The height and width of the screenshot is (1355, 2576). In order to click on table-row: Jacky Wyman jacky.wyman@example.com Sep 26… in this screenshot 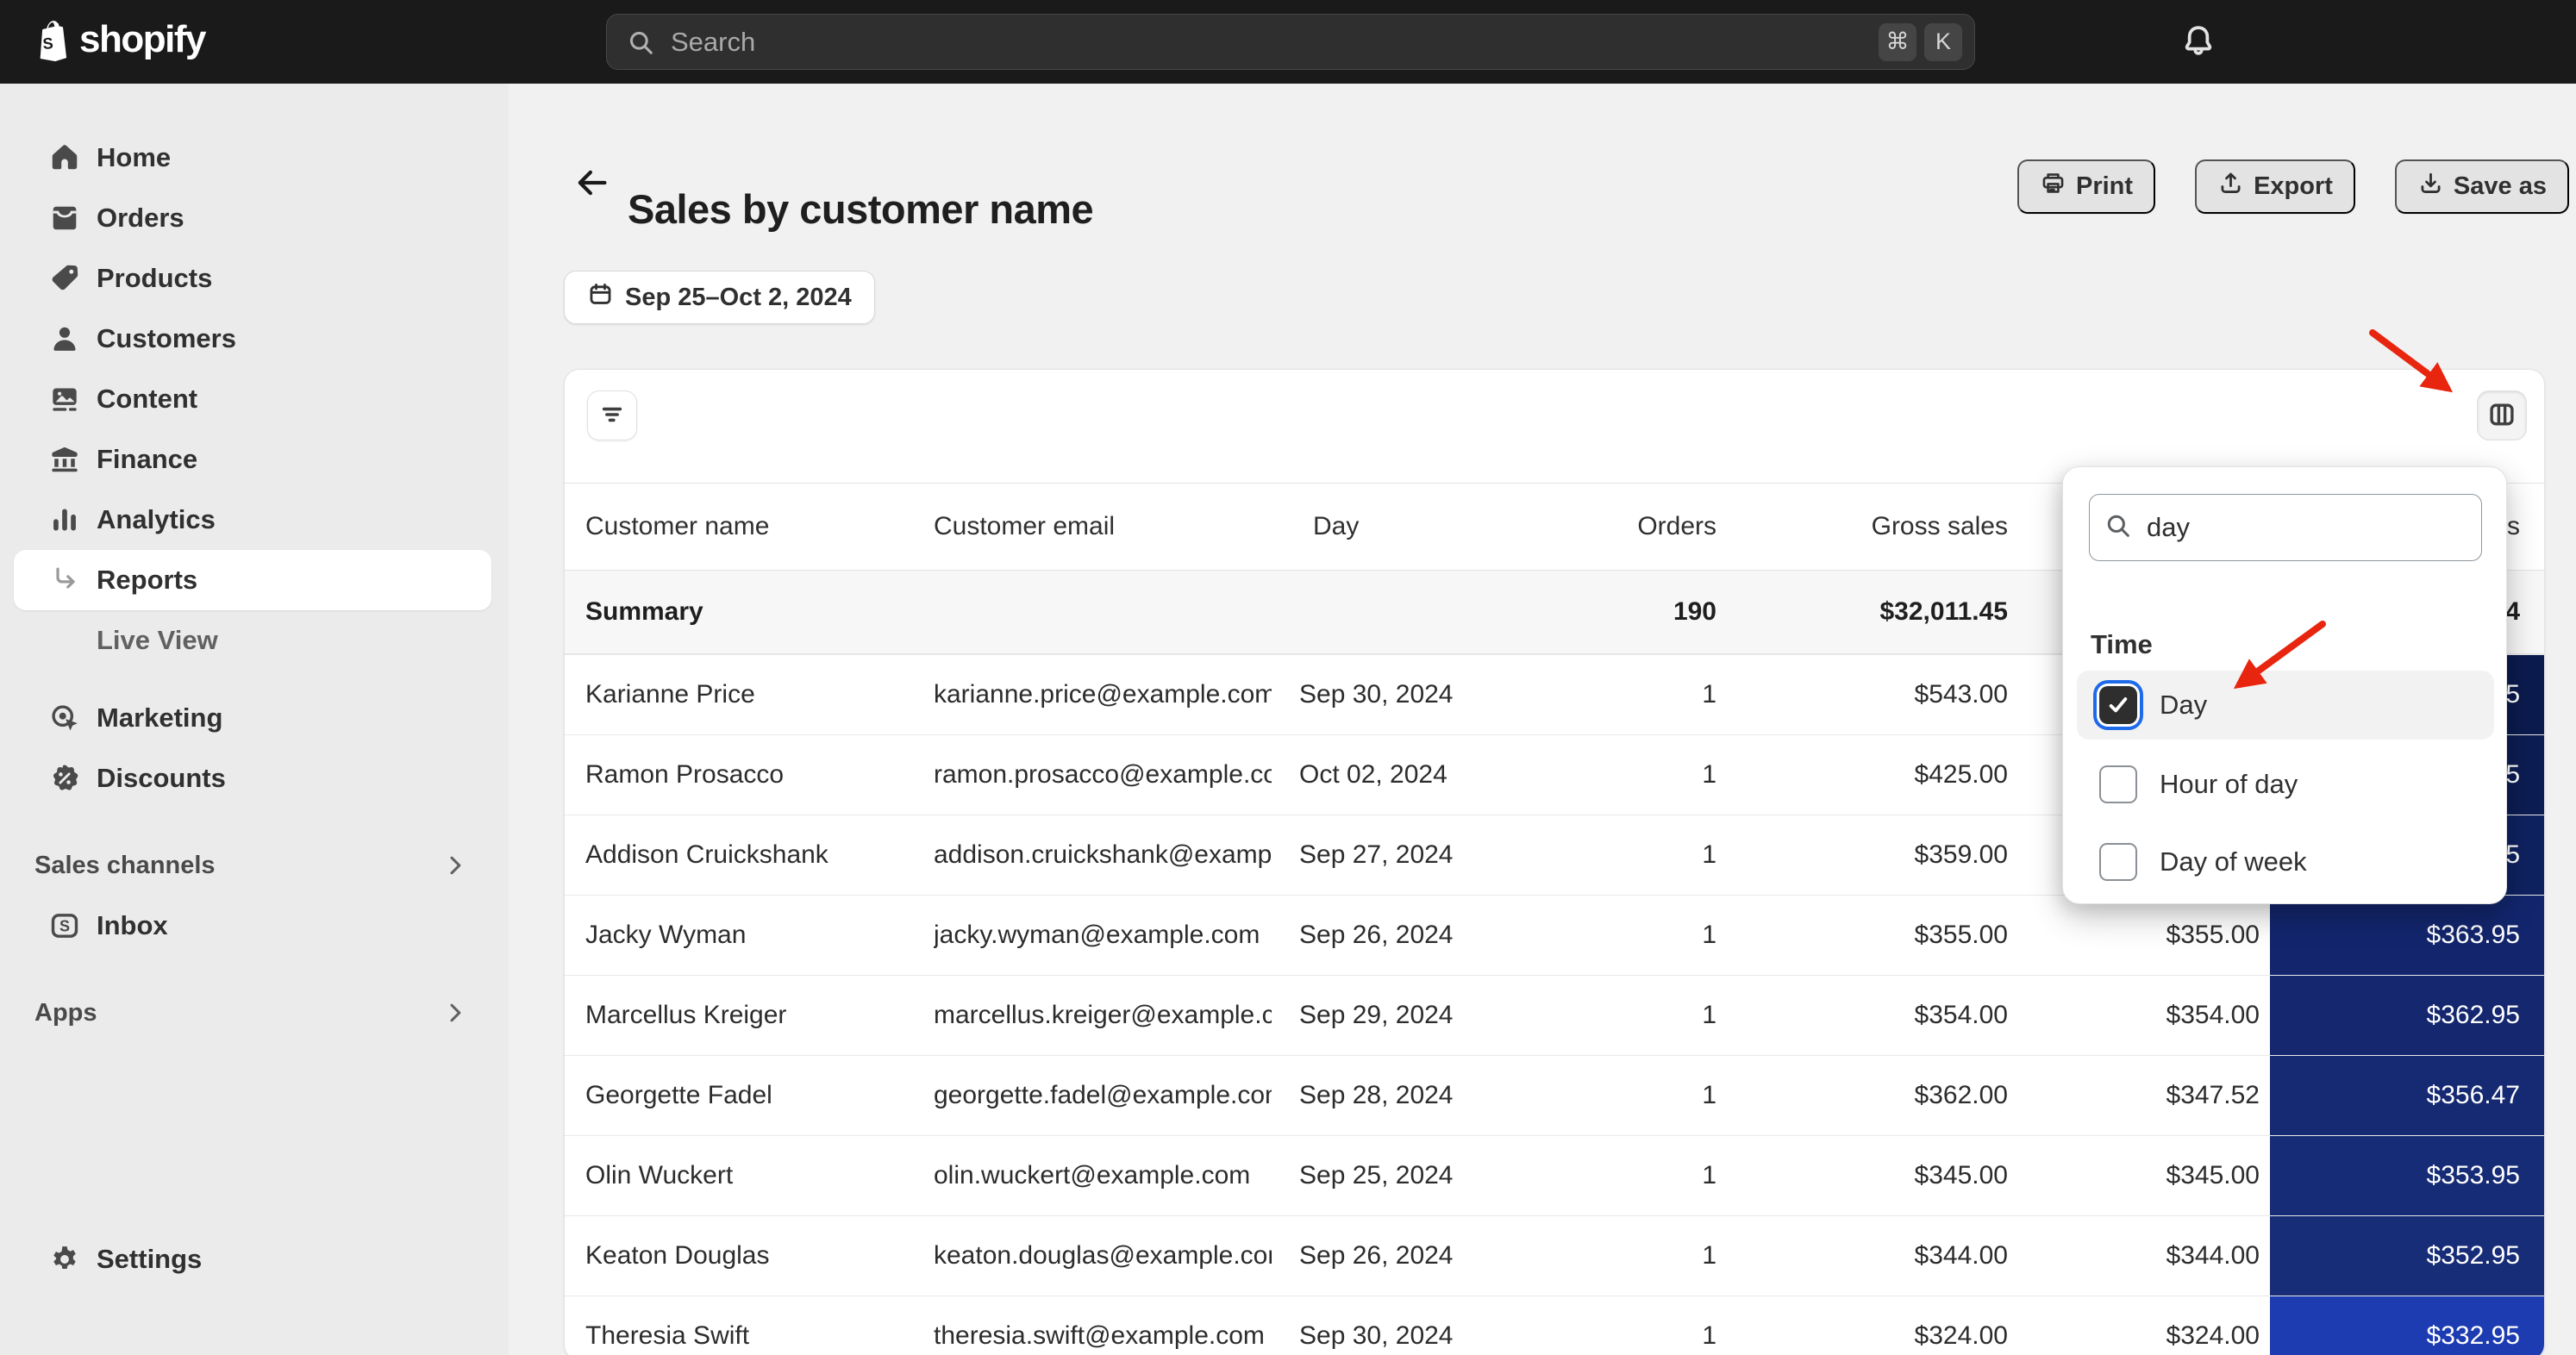, I will do `click(1554, 935)`.